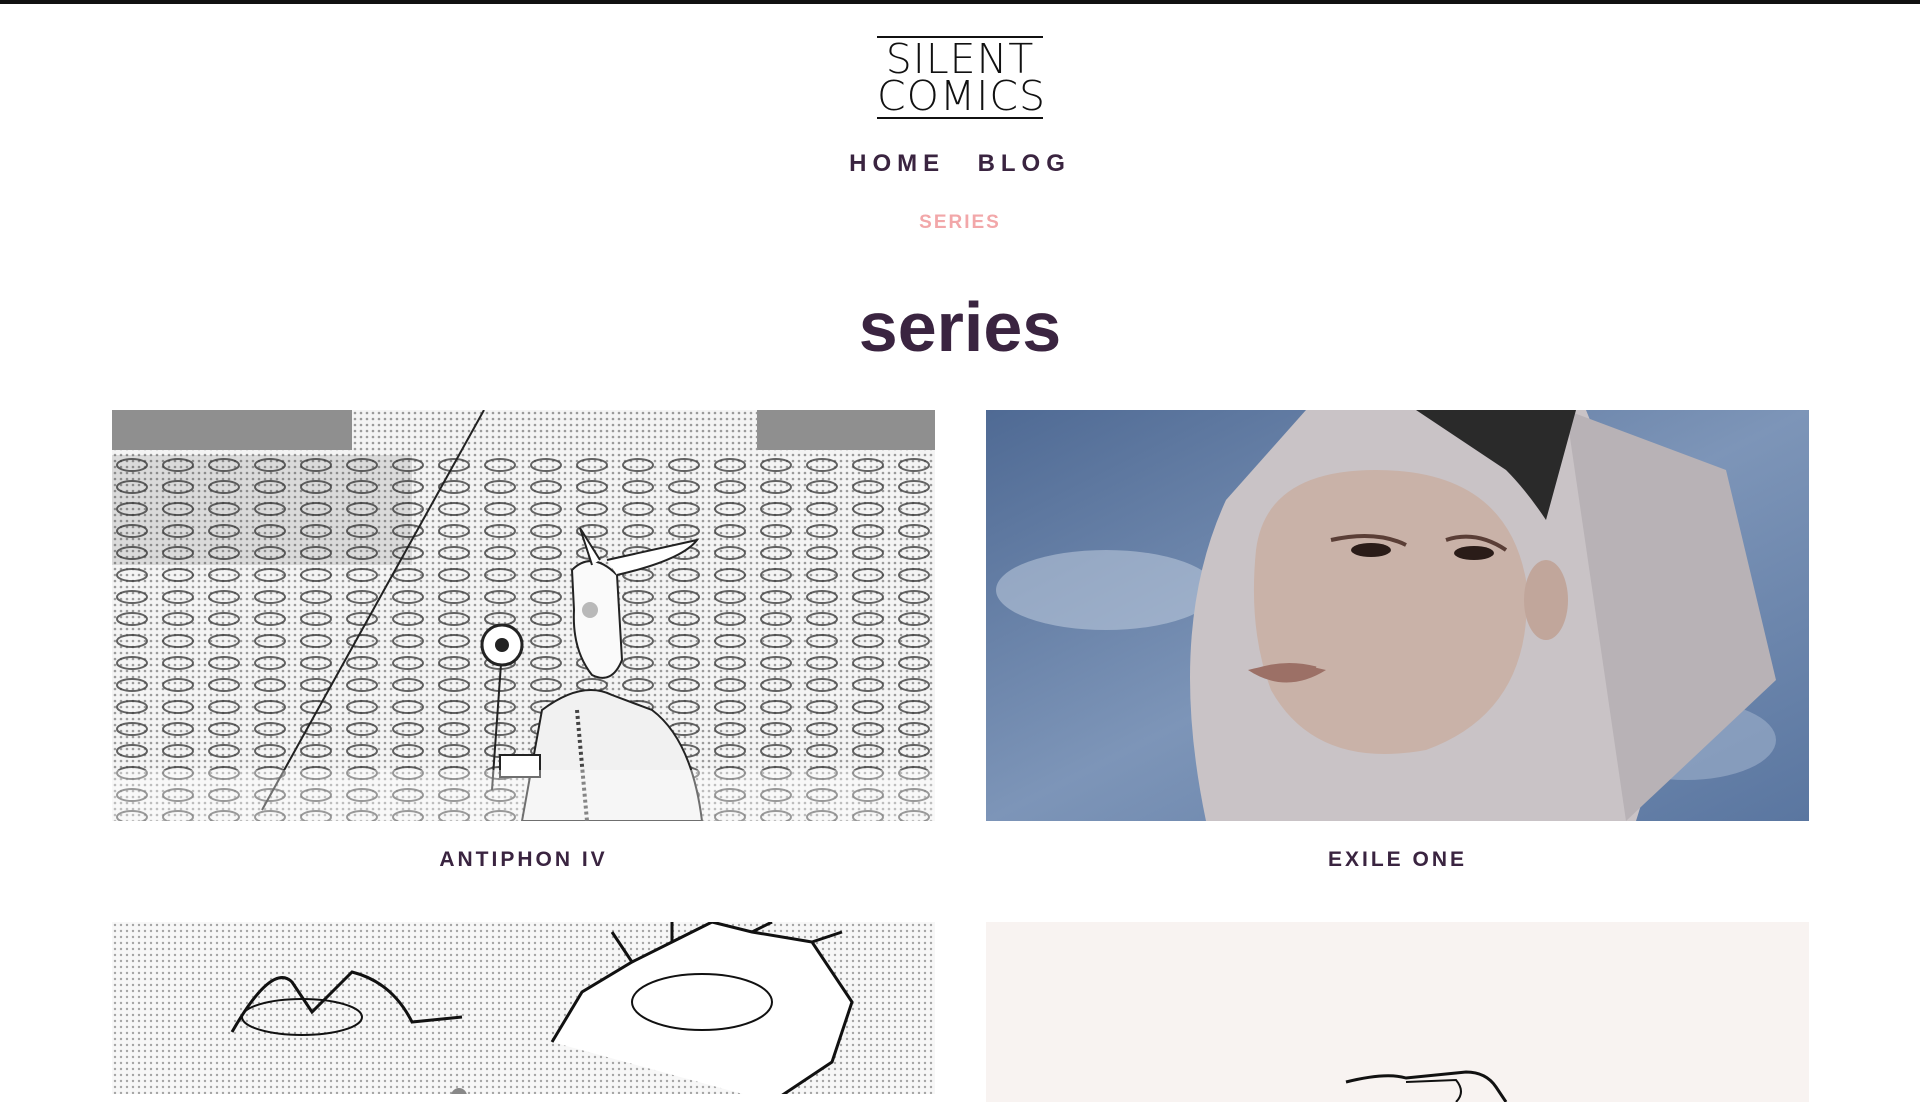 The height and width of the screenshot is (1102, 1920). I want to click on subnav-series-link: SERIES, so click(960, 222).